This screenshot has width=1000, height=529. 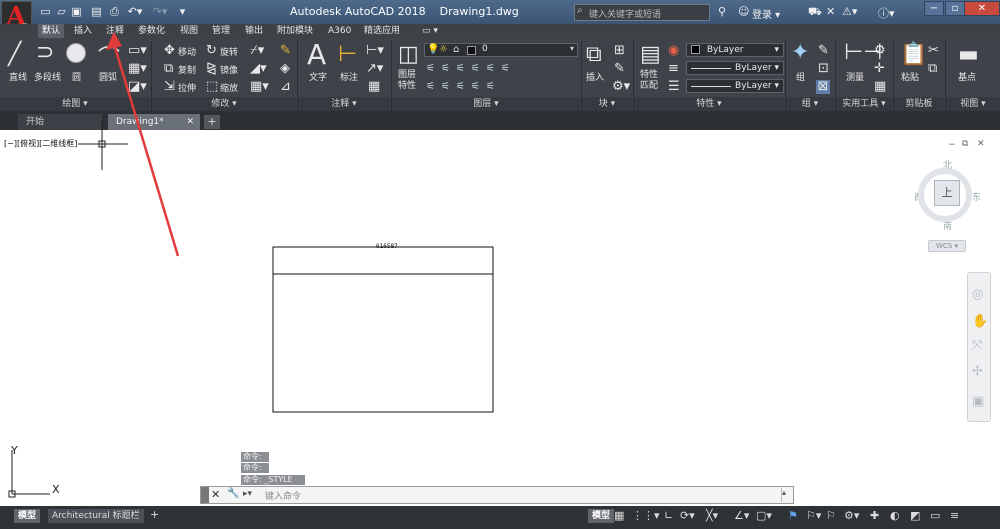 What do you see at coordinates (229, 51) in the screenshot?
I see `rotate-tool: 旋转` at bounding box center [229, 51].